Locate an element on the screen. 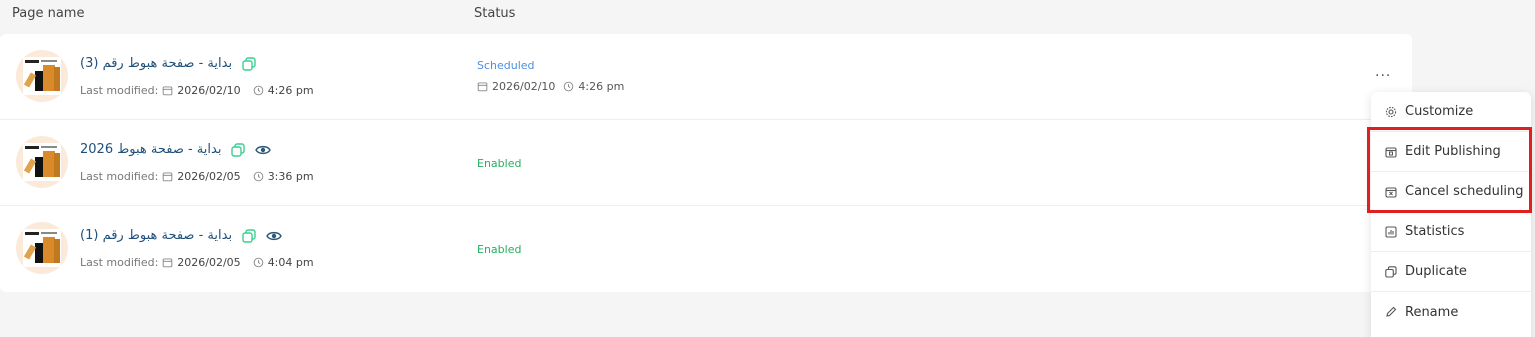 This screenshot has height=337, width=1535. scheduled-time: 4:26 pm is located at coordinates (601, 86).